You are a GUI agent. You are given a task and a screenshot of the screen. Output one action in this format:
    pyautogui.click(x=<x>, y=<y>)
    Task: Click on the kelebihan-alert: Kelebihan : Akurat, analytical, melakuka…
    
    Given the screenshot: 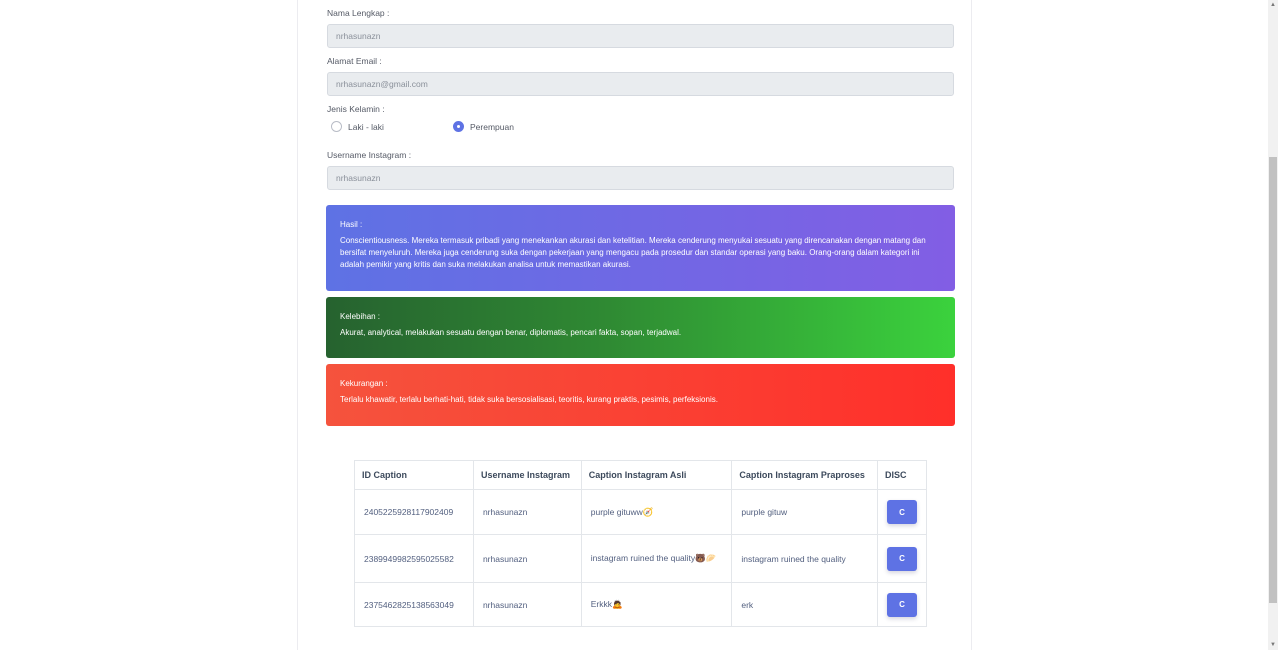 What is the action you would take?
    pyautogui.click(x=640, y=327)
    